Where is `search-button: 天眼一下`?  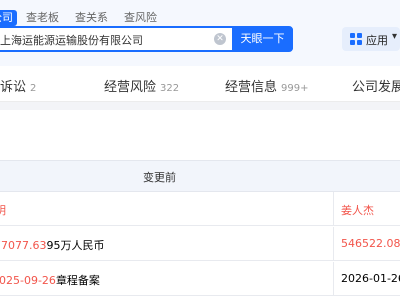 search-button: 天眼一下 is located at coordinates (262, 39).